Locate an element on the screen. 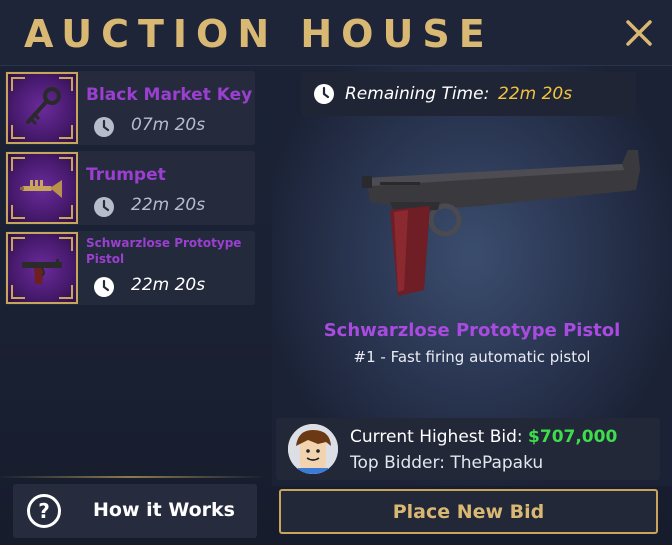  place-new-bid-button: Place New Bid is located at coordinates (468, 511).